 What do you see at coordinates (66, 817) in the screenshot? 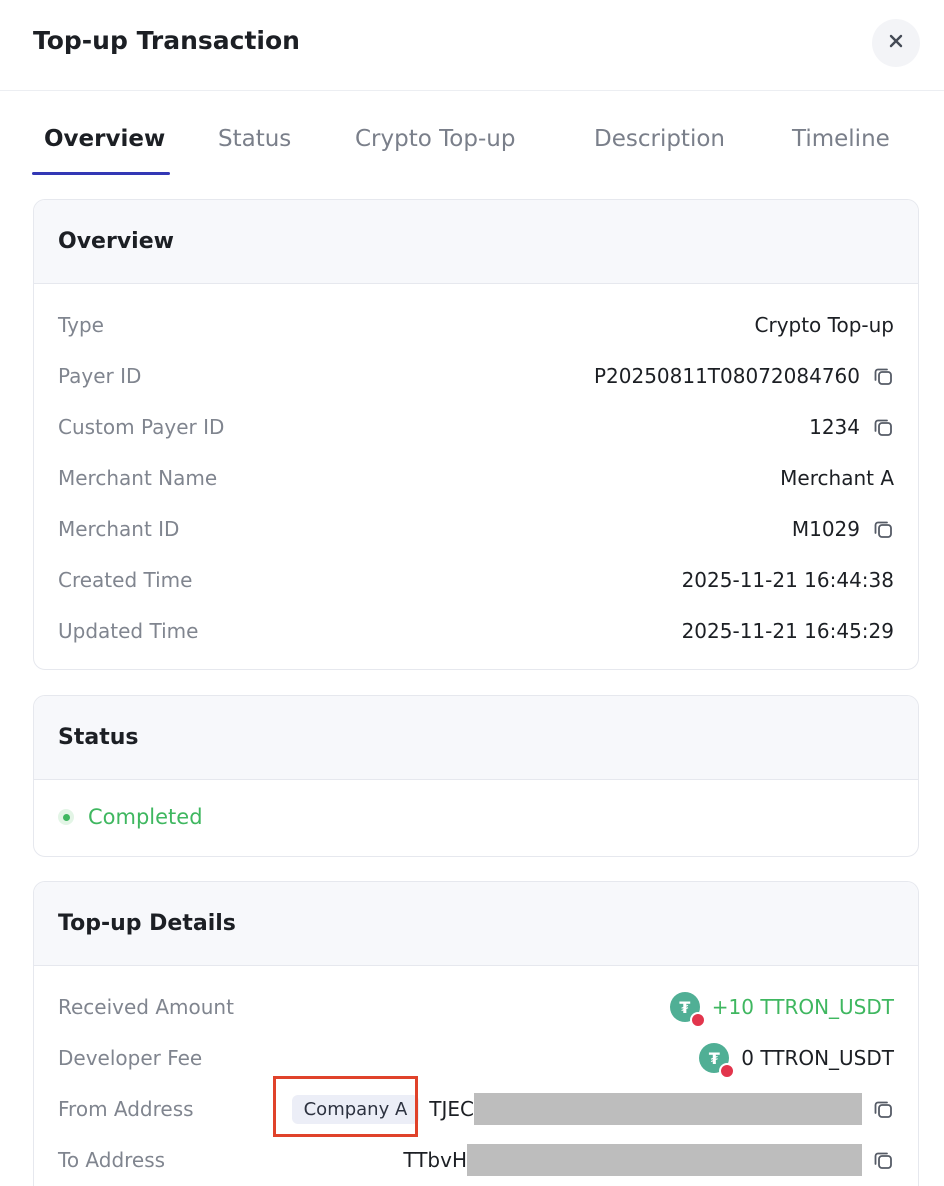
I see `status-dot-icon` at bounding box center [66, 817].